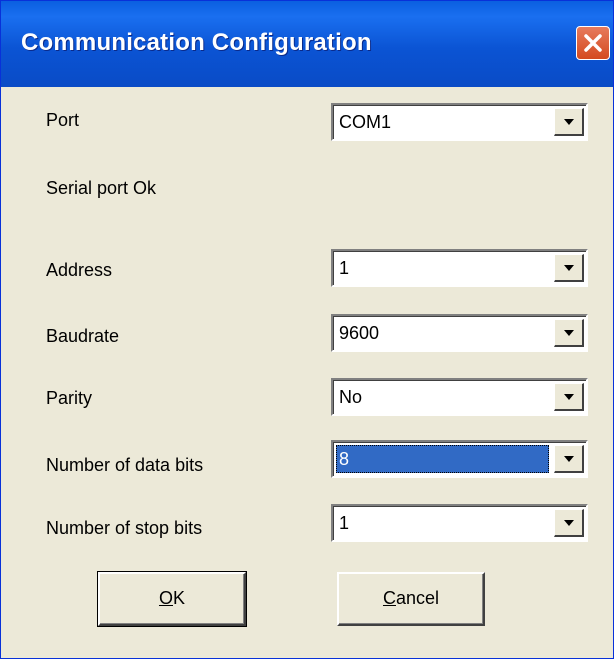 This screenshot has height=659, width=614. What do you see at coordinates (459, 333) in the screenshot?
I see `baudrate-select: 9600` at bounding box center [459, 333].